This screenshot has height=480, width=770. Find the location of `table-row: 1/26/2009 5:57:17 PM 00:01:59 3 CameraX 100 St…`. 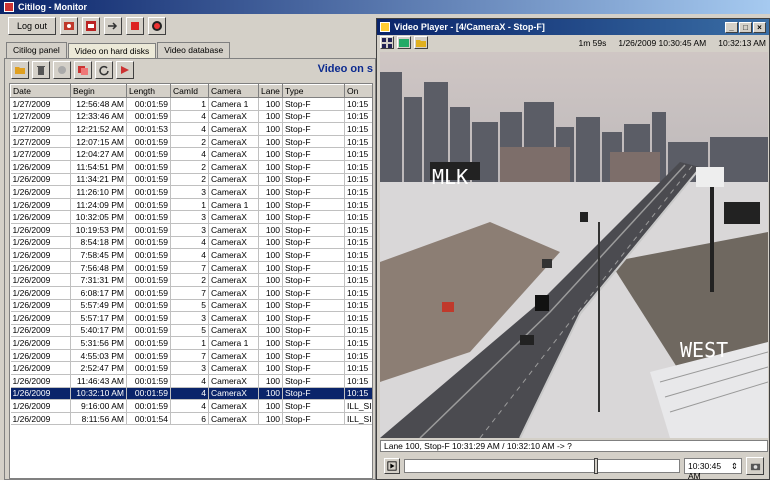

table-row: 1/26/2009 5:57:17 PM 00:01:59 3 CameraX 100 St… is located at coordinates (191, 318).